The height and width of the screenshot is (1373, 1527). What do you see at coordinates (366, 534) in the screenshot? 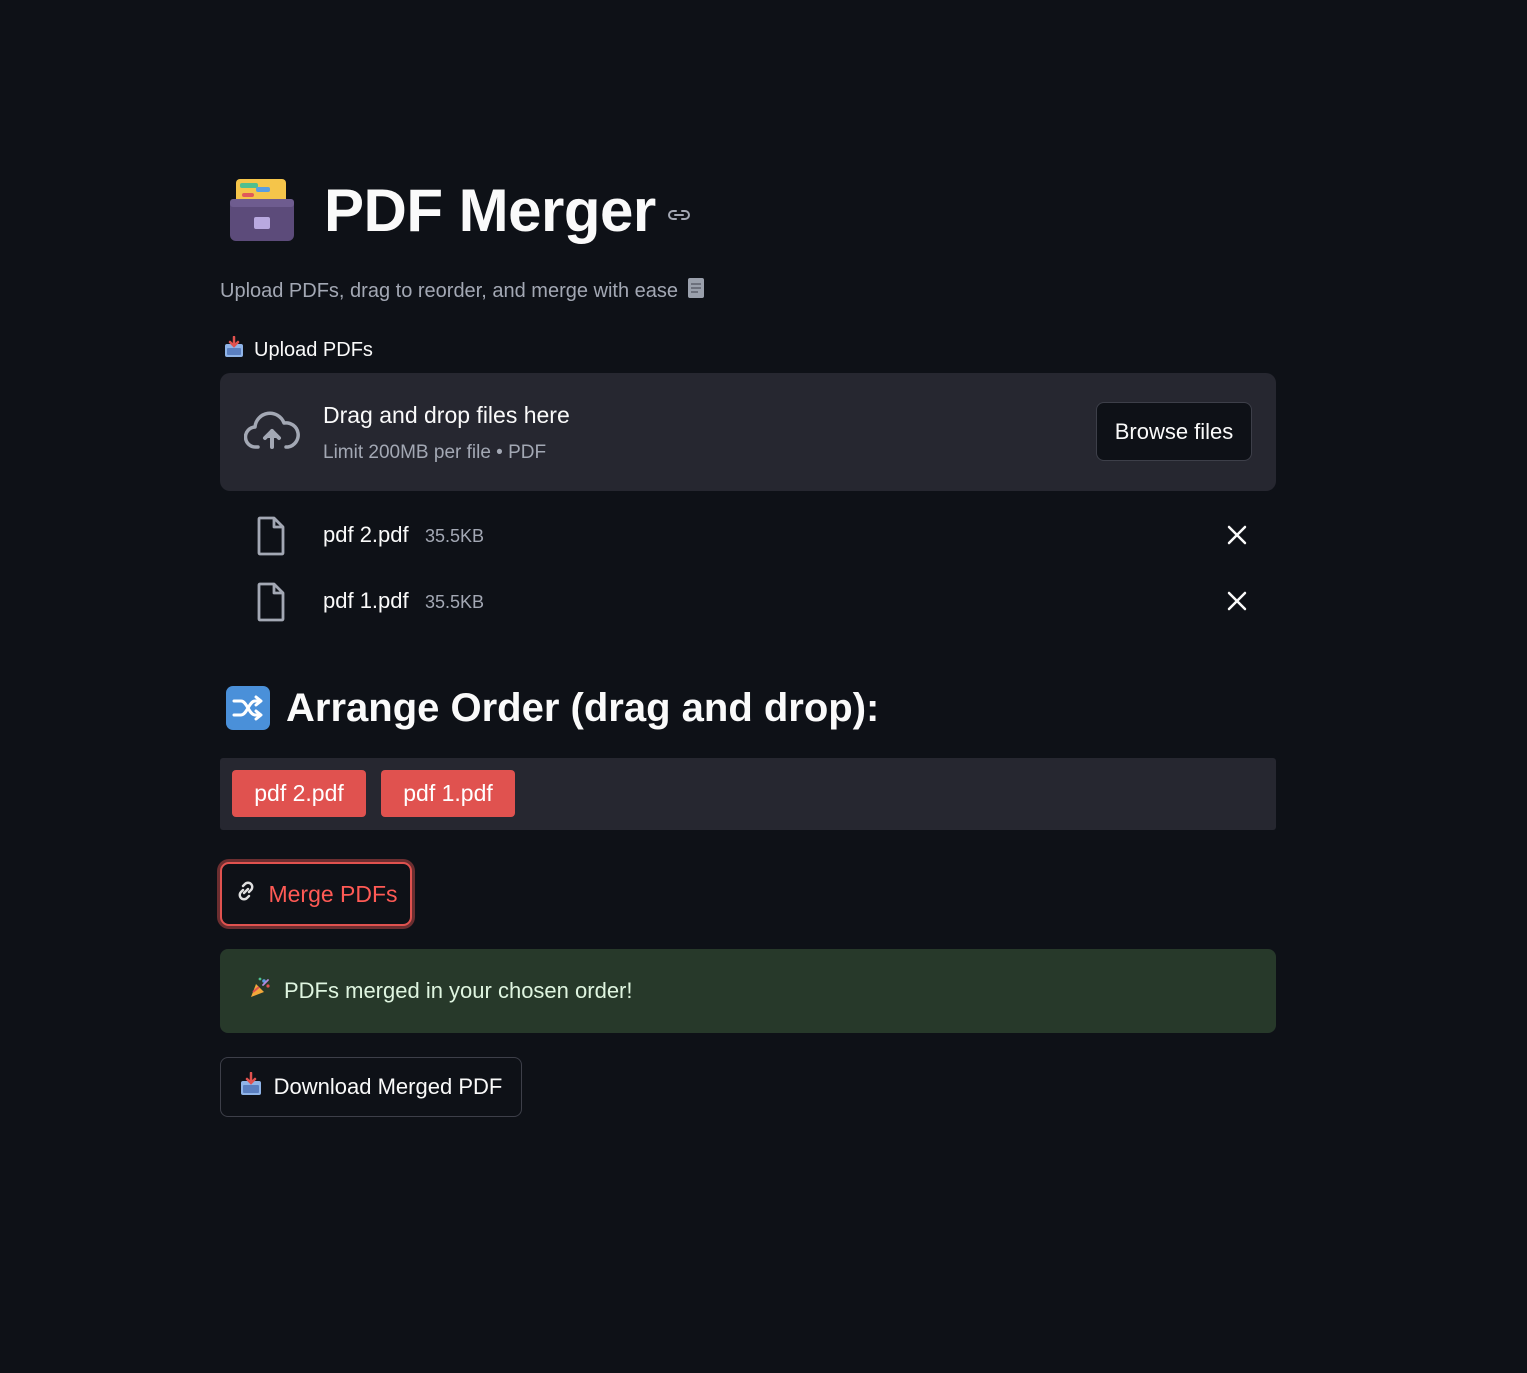
I see `file-name: pdf 2.pdf` at bounding box center [366, 534].